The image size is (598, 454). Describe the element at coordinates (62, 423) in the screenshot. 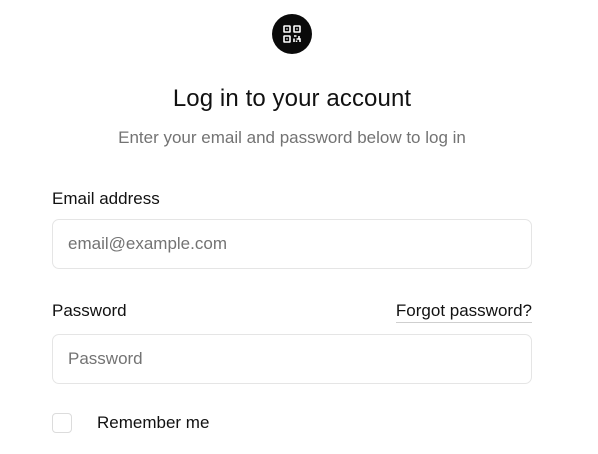

I see `remember-me-checkbox` at that location.